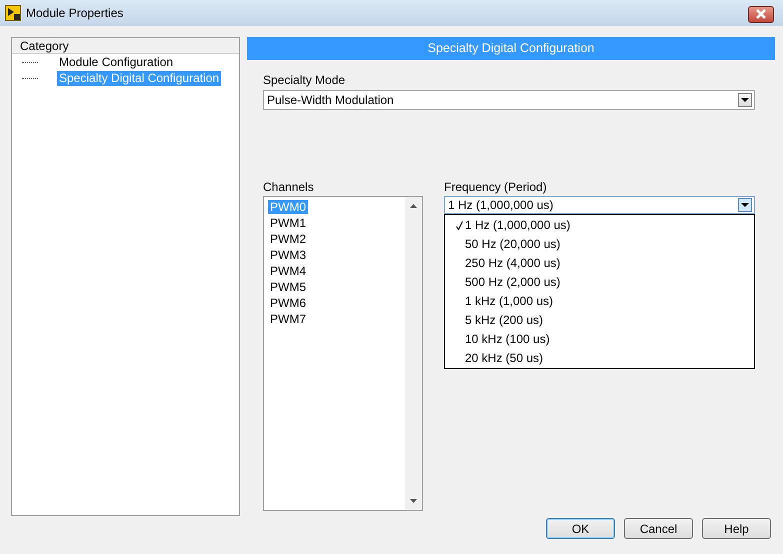 The width and height of the screenshot is (783, 554). I want to click on list-item: PWM2, so click(288, 239).